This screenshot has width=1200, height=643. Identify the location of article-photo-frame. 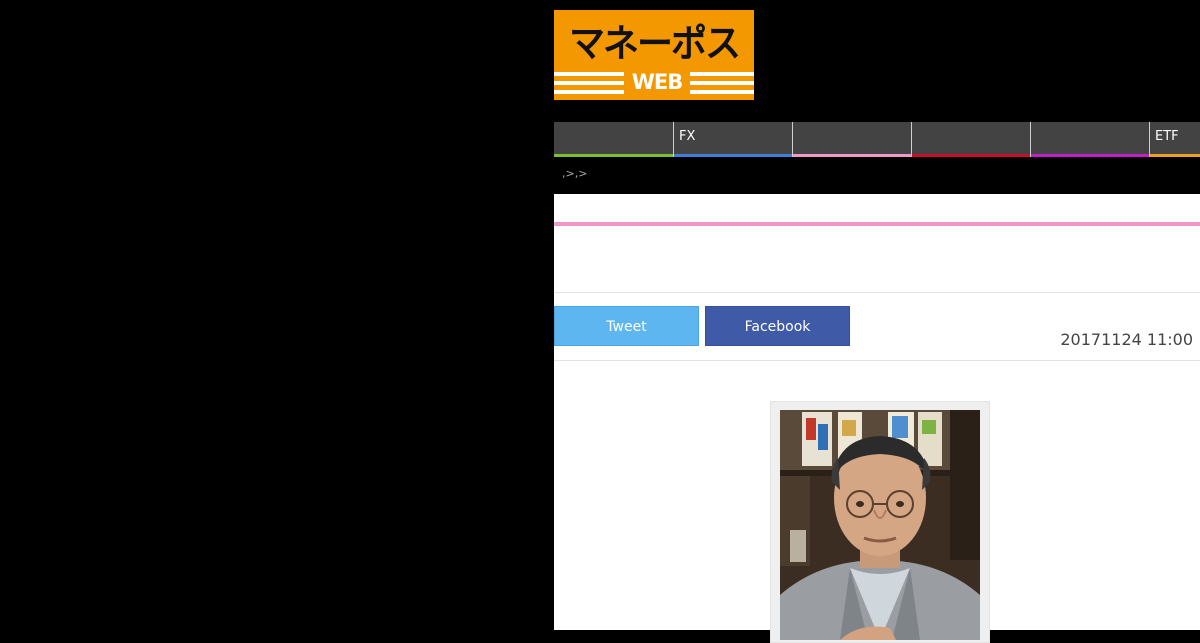
(880, 522).